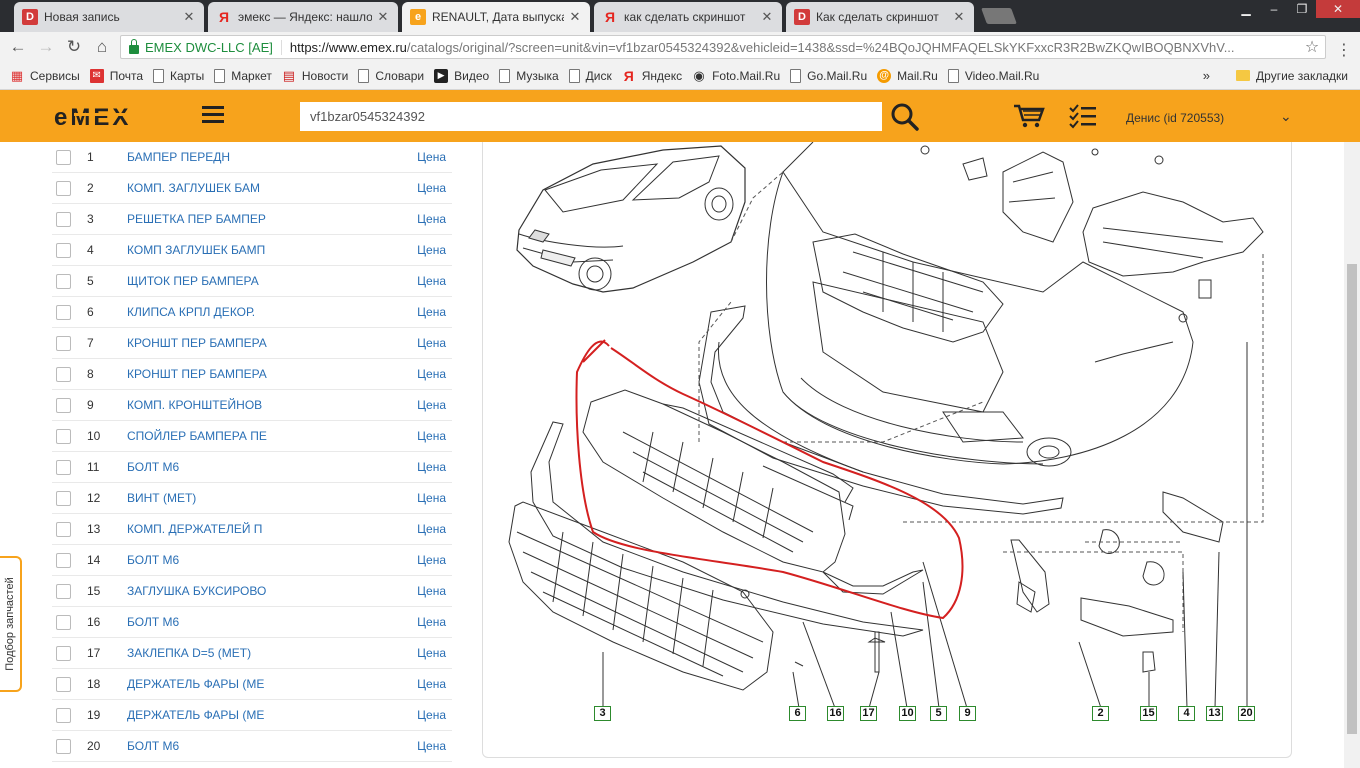 This screenshot has width=1360, height=768. I want to click on back-icon: ←, so click(18, 47).